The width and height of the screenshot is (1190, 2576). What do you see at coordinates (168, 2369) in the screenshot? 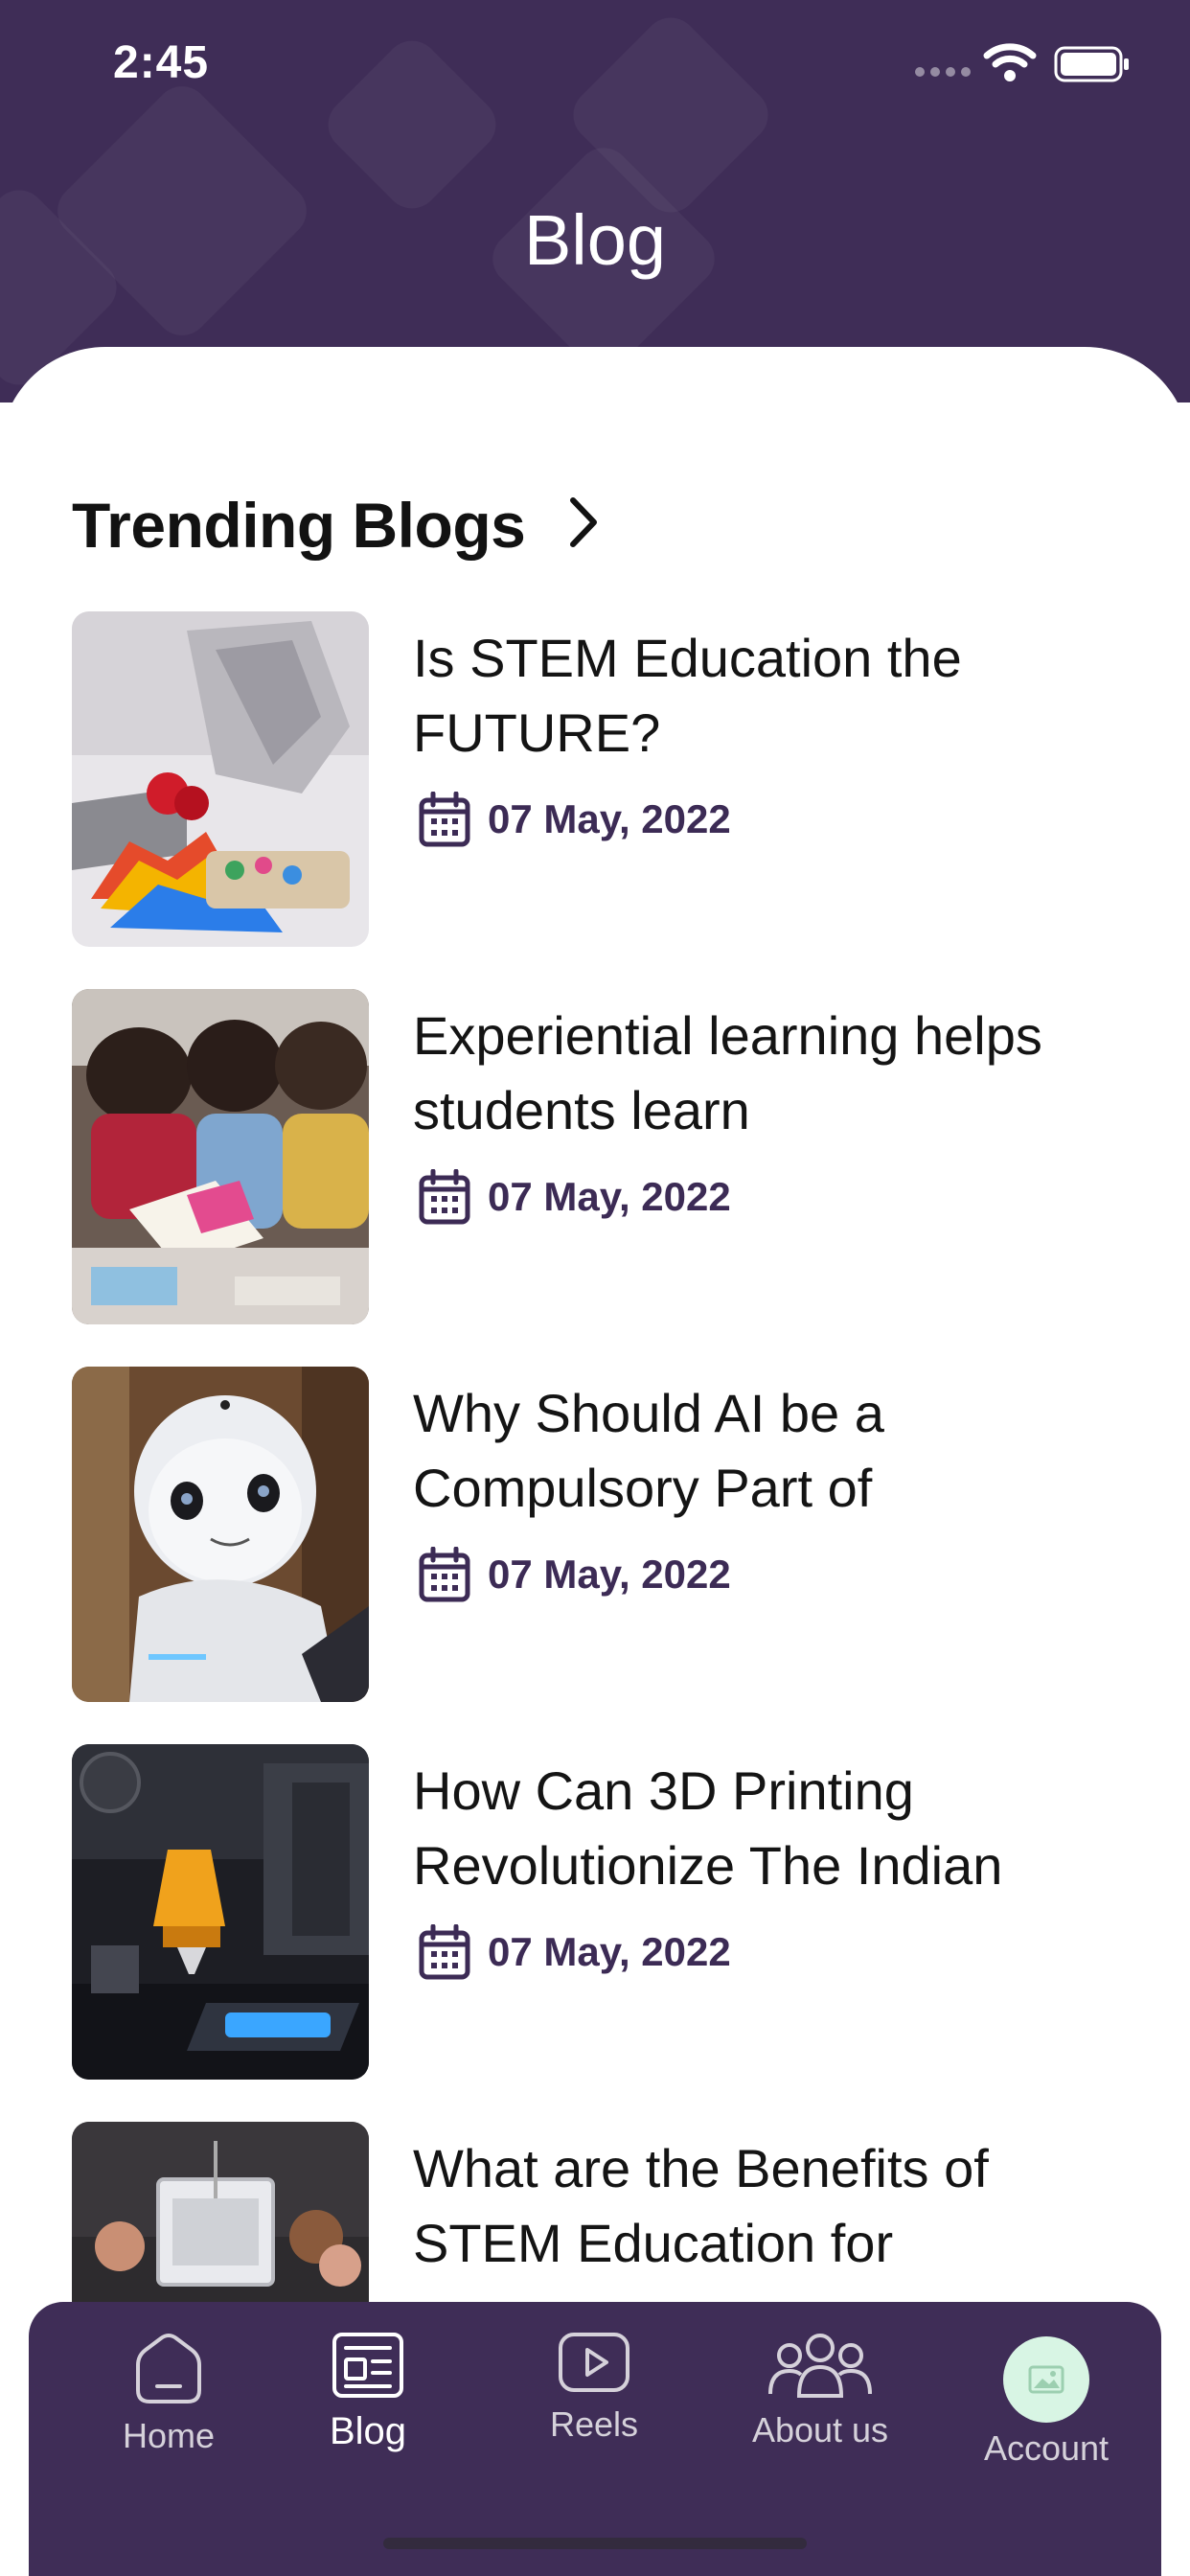
I see `home-icon` at bounding box center [168, 2369].